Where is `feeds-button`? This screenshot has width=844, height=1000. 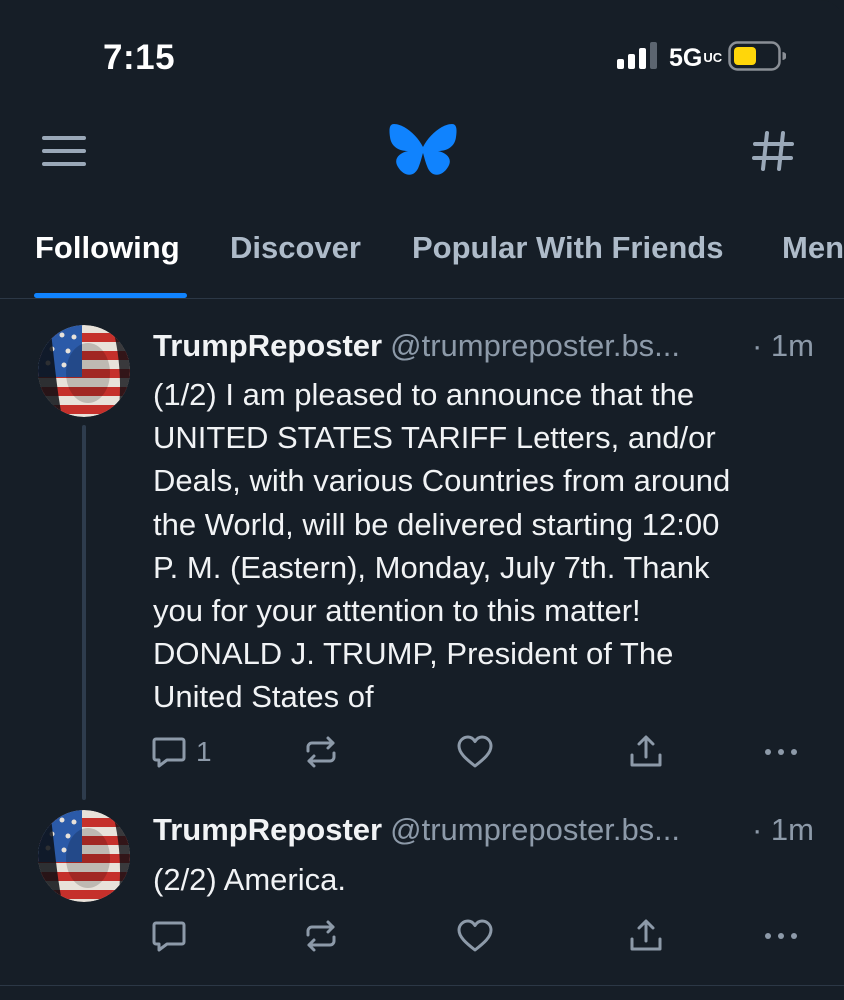
feeds-button is located at coordinates (773, 151).